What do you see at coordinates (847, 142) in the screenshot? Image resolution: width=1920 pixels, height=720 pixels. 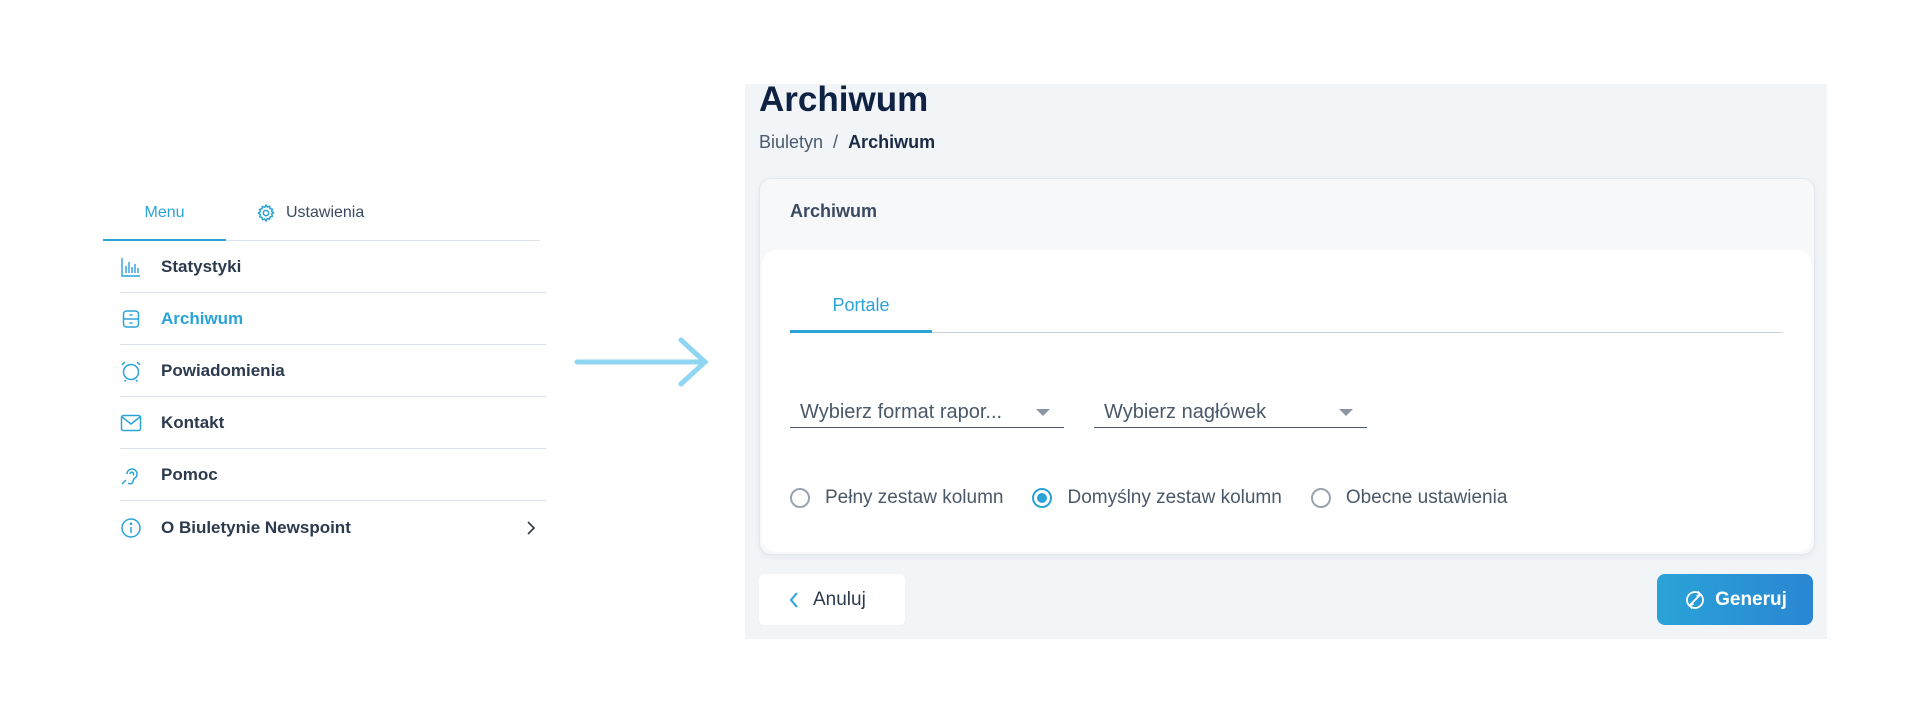 I see `breadcrumb: Biuletyn / Archiwum` at bounding box center [847, 142].